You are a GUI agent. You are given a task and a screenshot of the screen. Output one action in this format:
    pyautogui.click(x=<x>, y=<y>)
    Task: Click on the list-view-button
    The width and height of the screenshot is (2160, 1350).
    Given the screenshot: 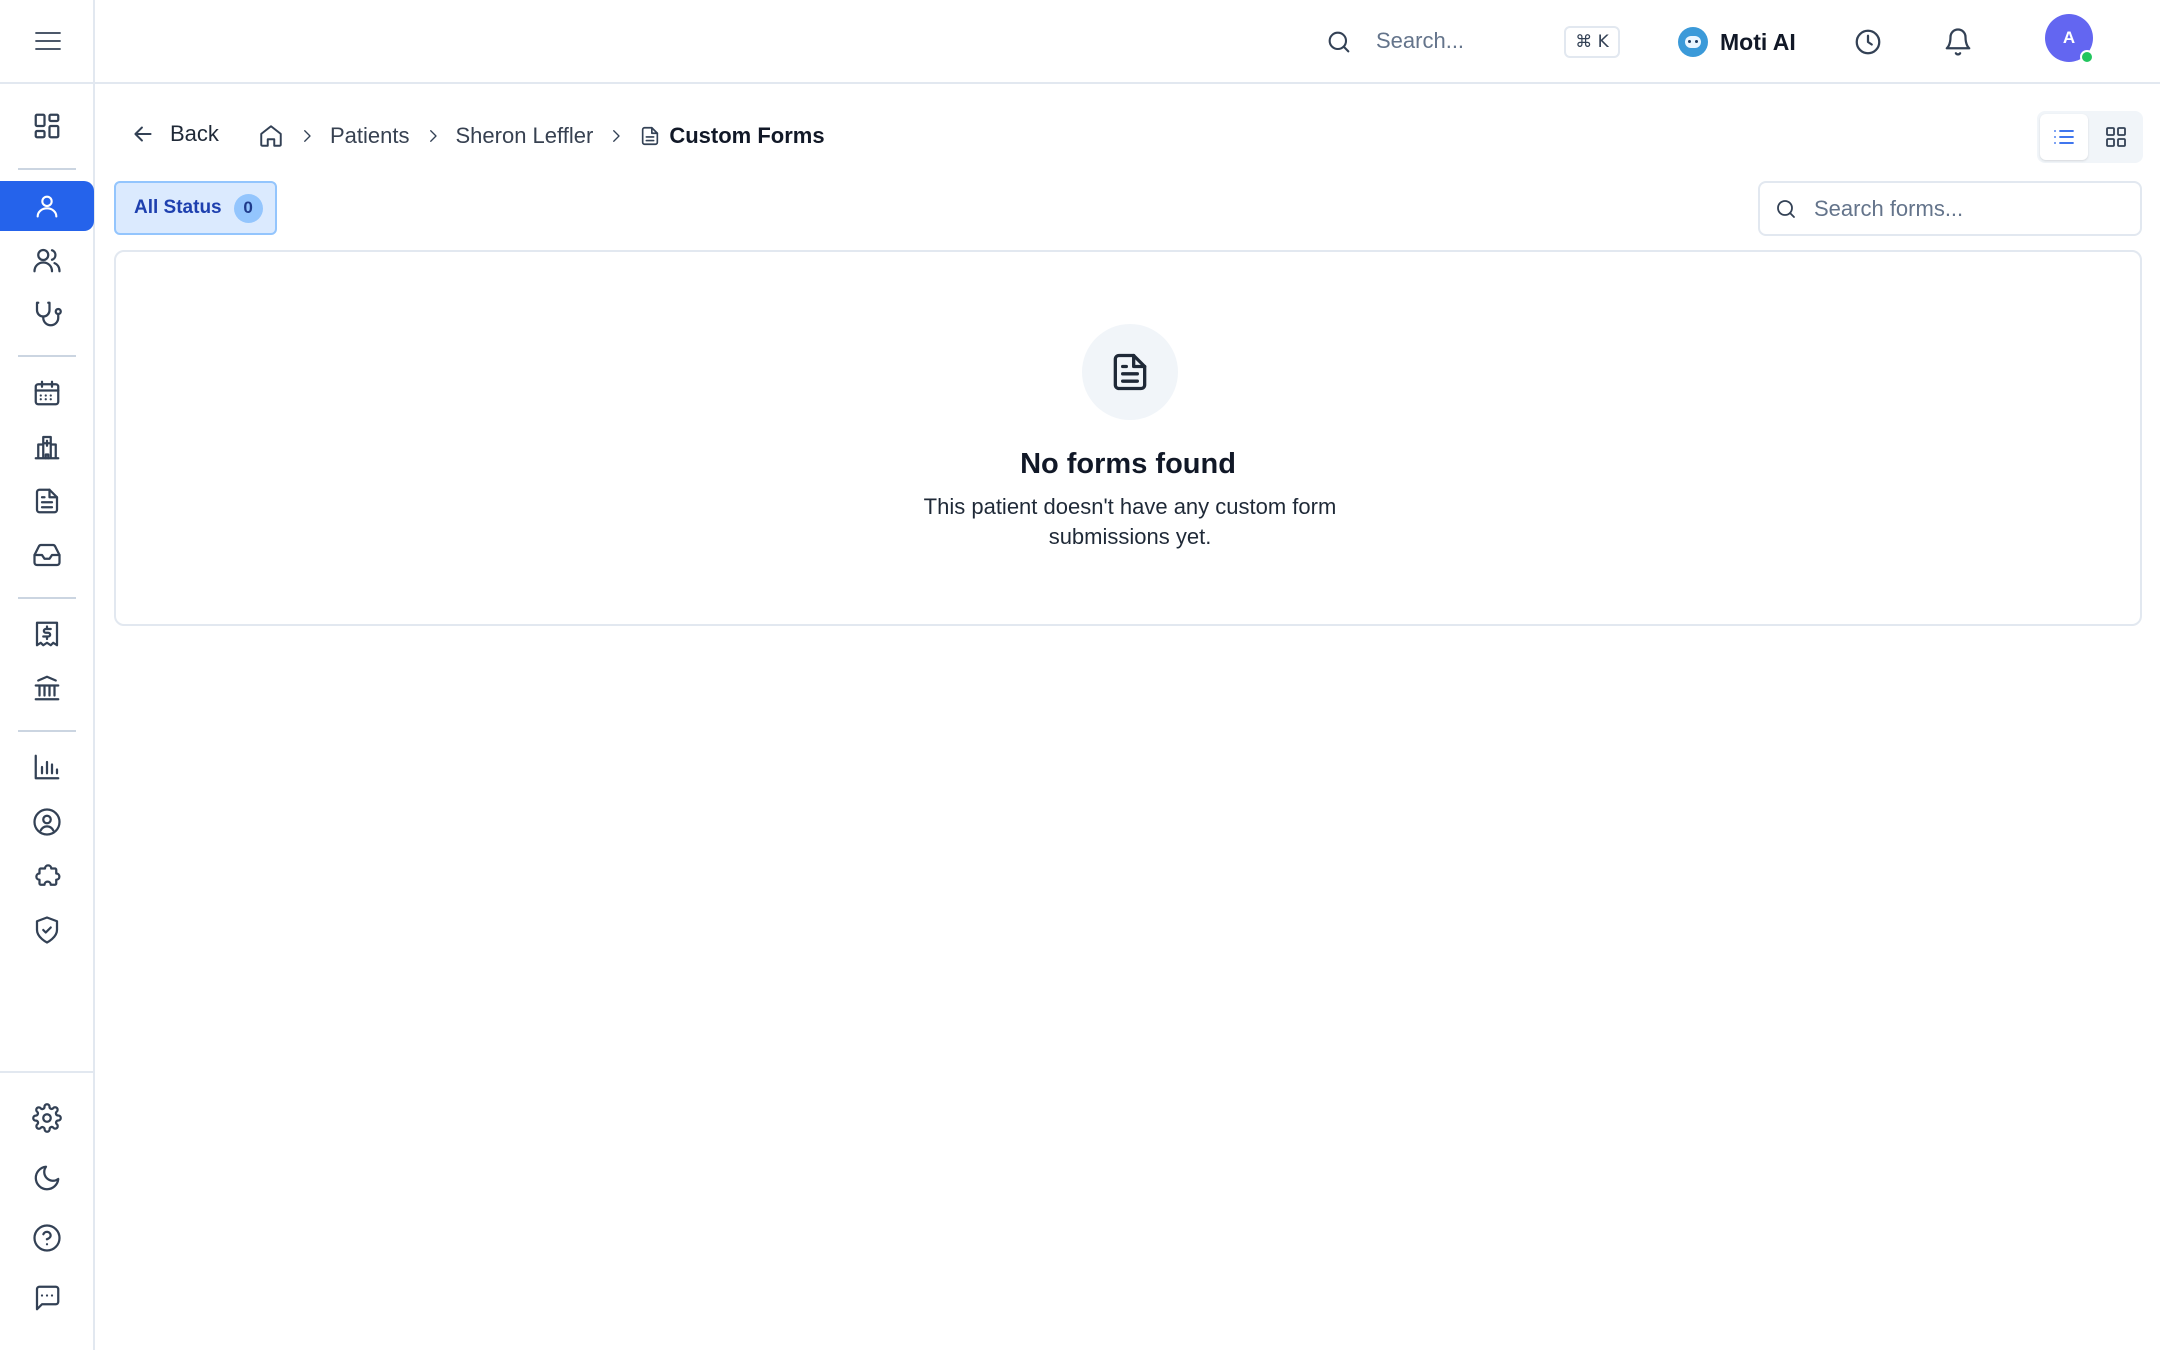 What is the action you would take?
    pyautogui.click(x=2064, y=137)
    